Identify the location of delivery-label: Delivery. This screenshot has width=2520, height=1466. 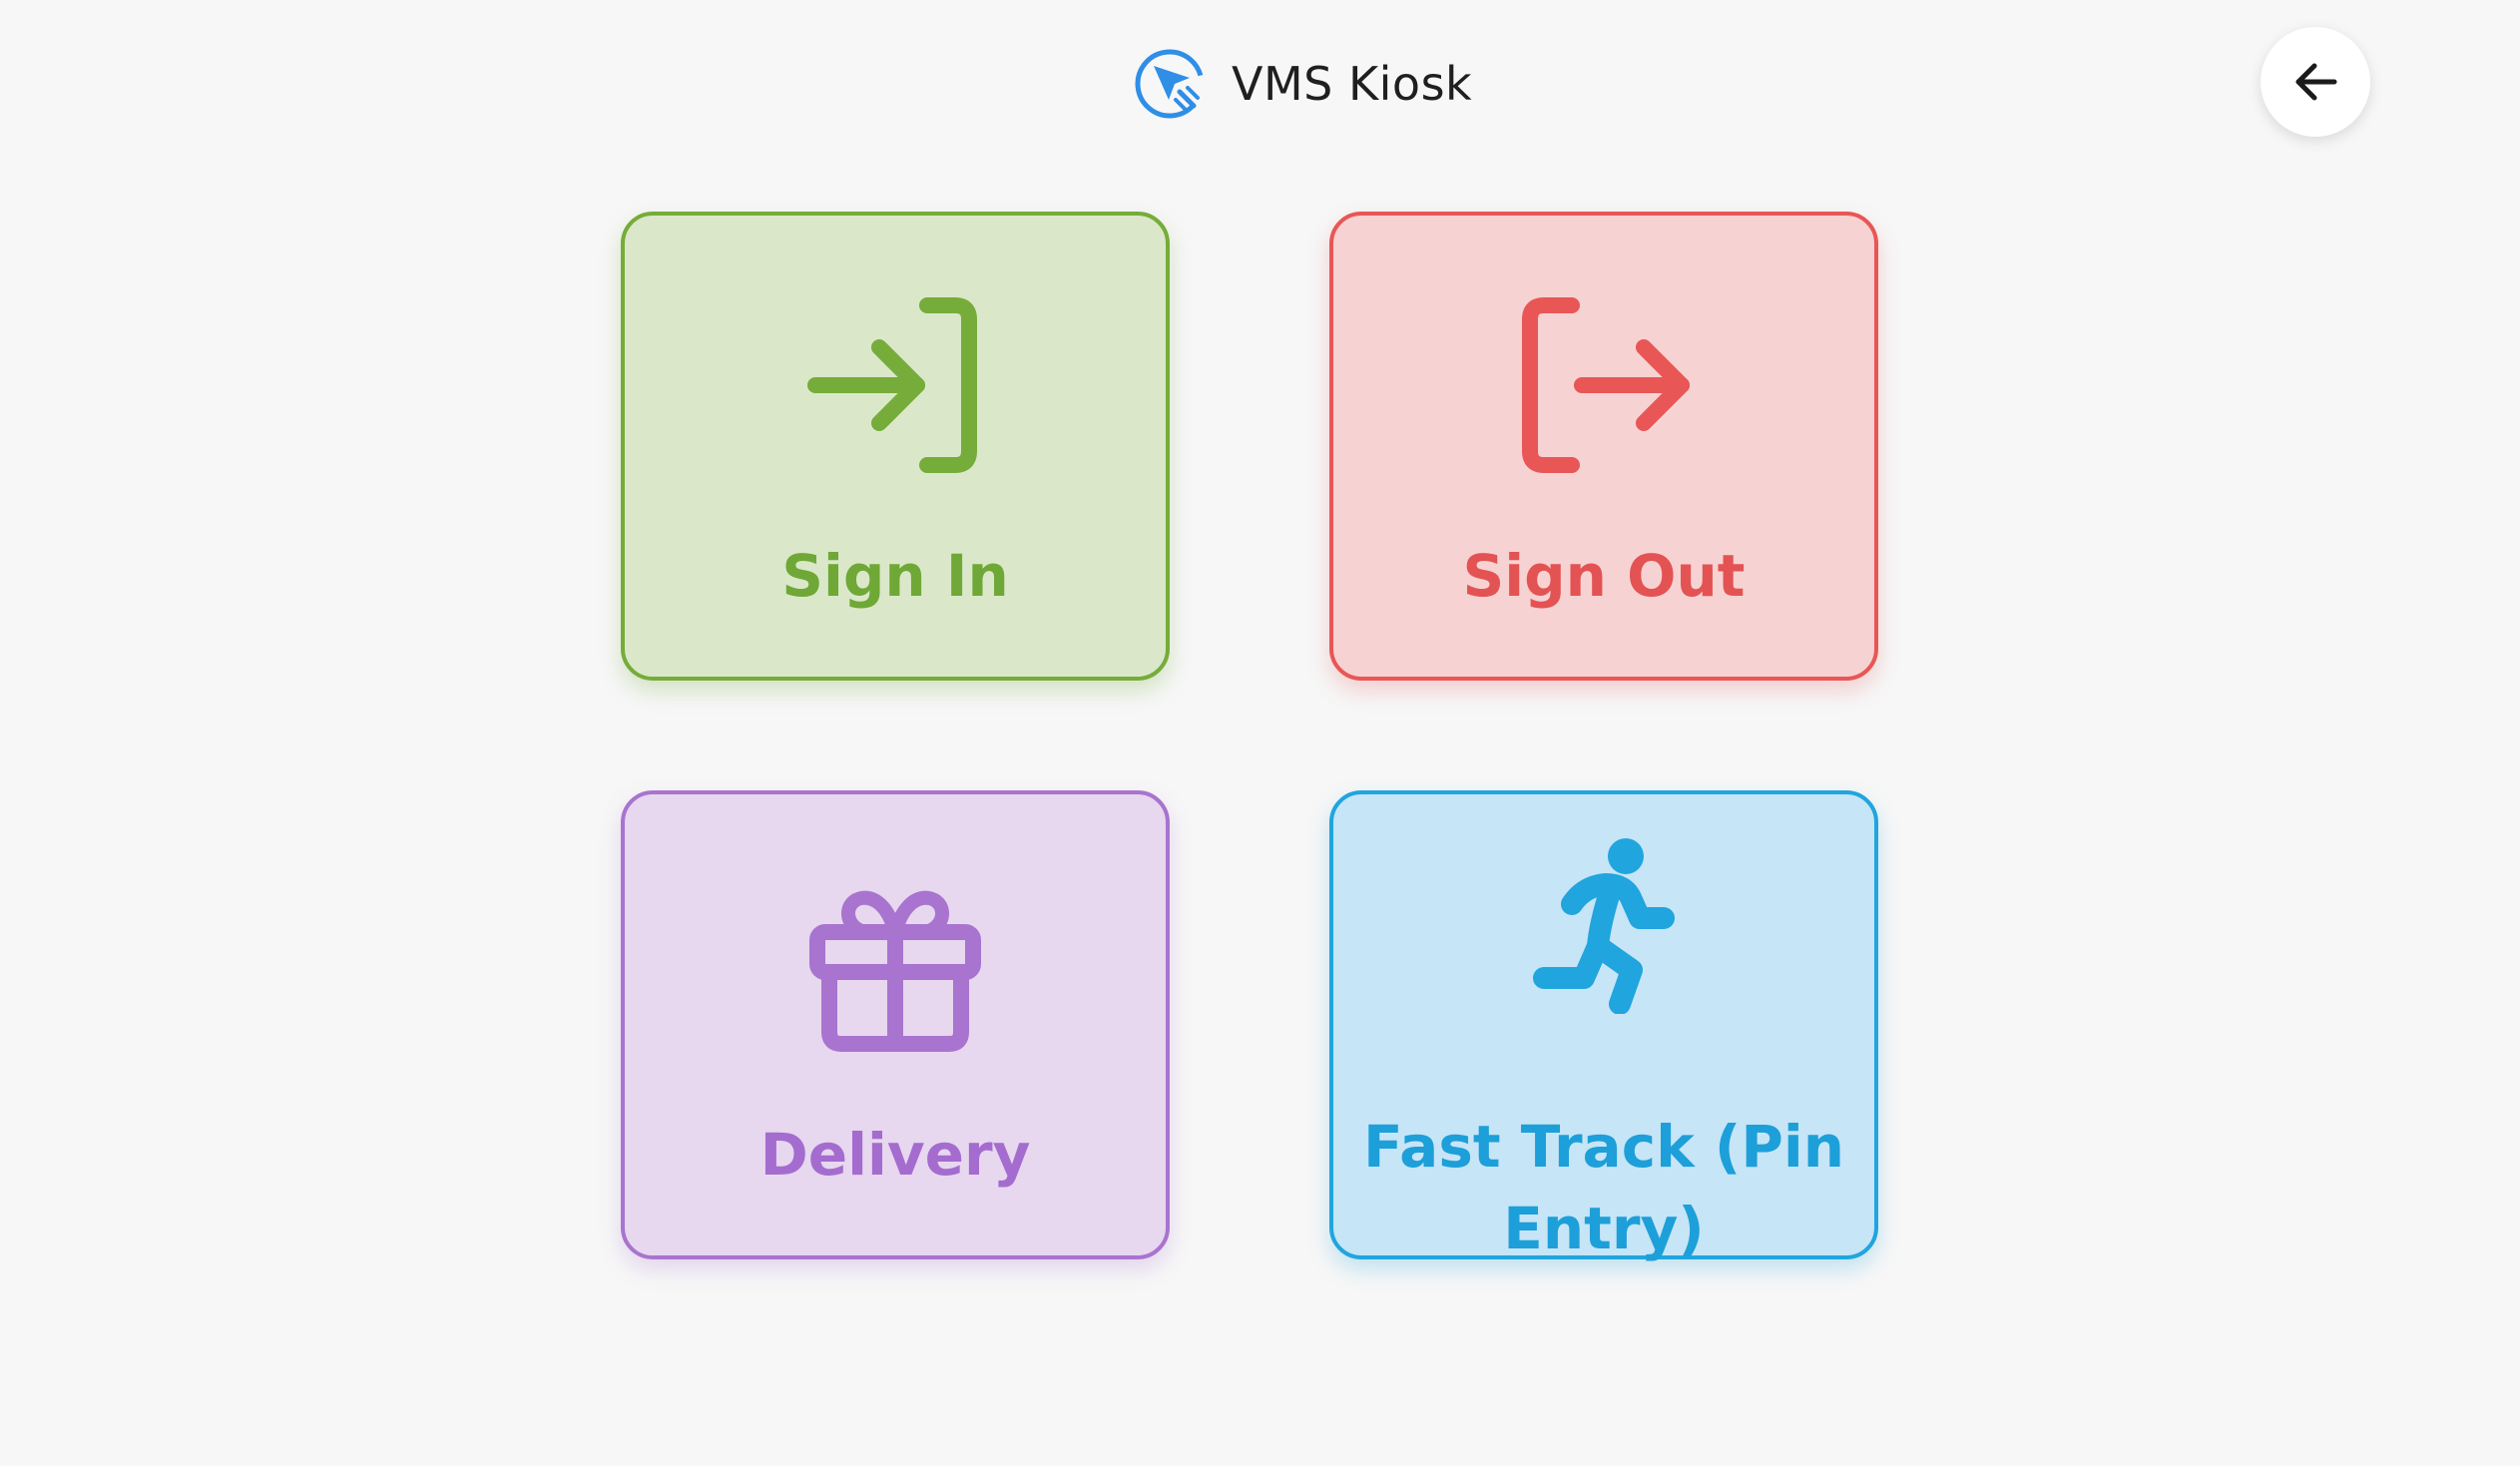
(895, 1155).